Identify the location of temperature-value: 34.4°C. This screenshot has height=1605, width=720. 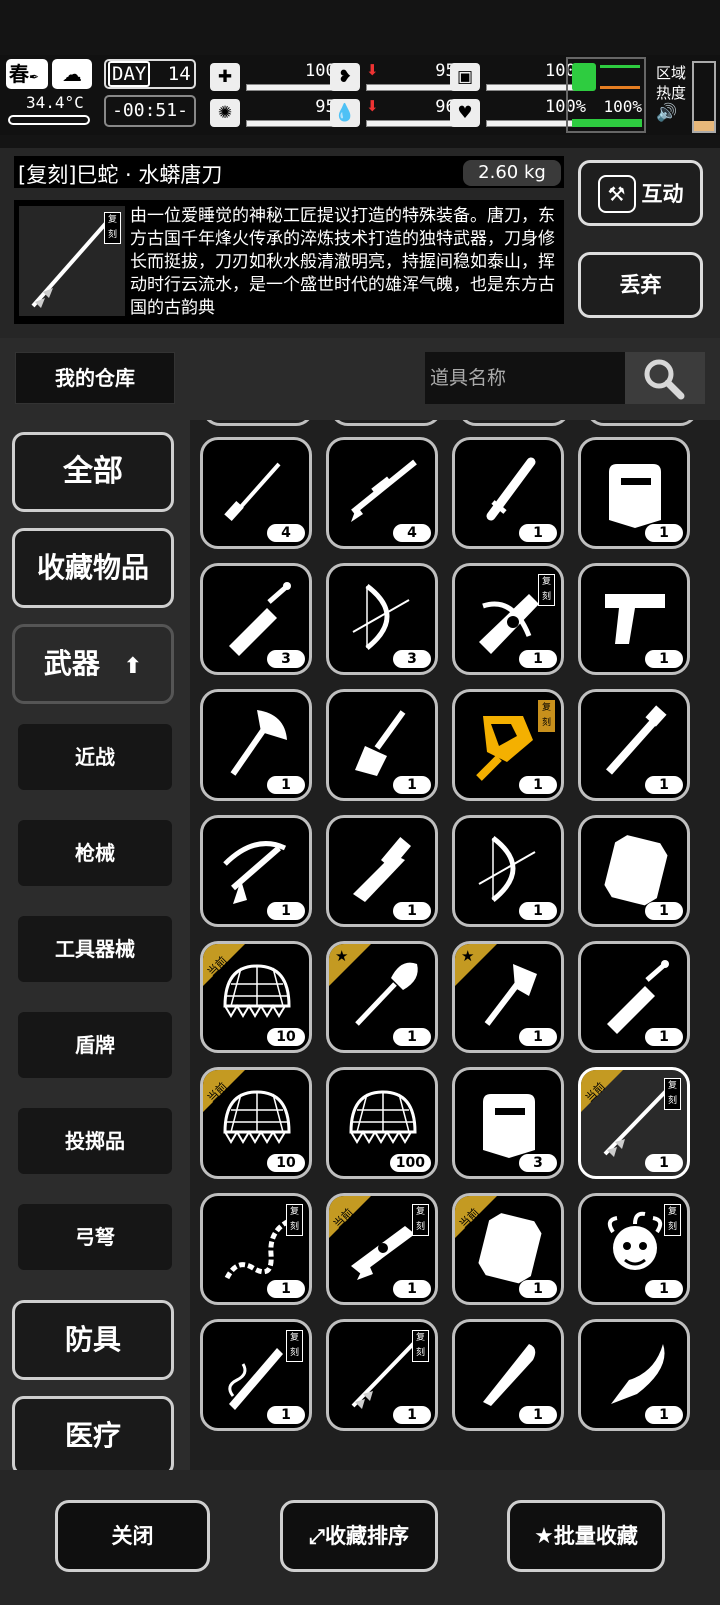
(55, 102).